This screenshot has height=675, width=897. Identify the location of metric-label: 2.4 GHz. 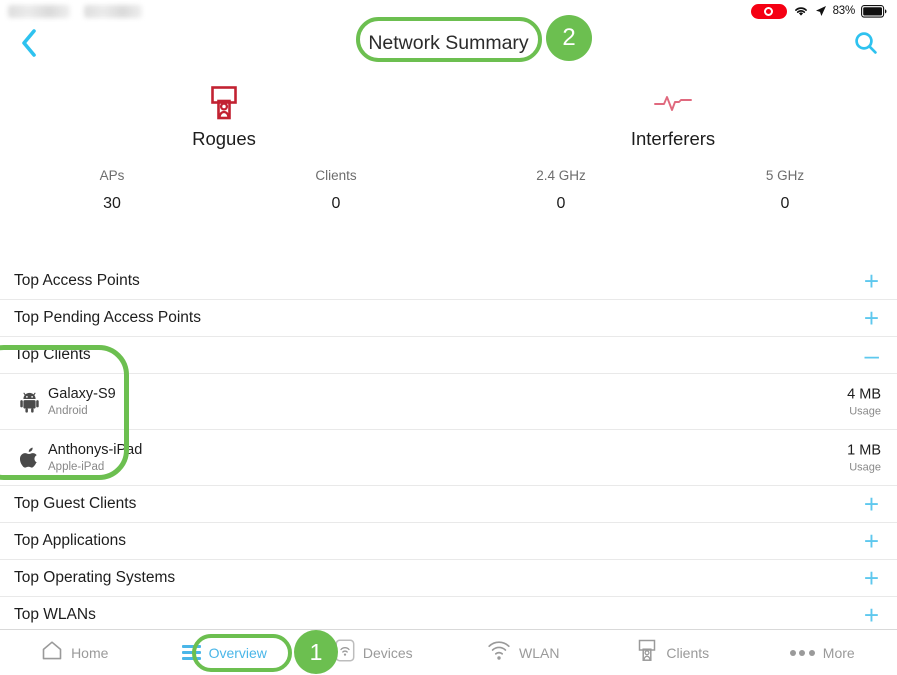
(561, 175).